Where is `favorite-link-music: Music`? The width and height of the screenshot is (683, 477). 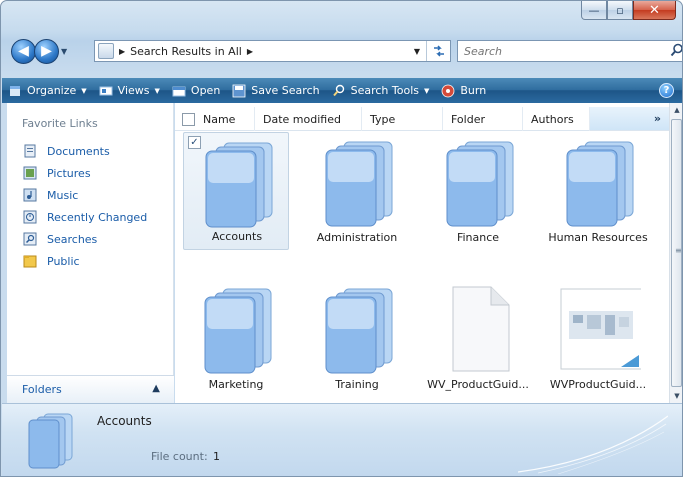 favorite-link-music: Music is located at coordinates (85, 195).